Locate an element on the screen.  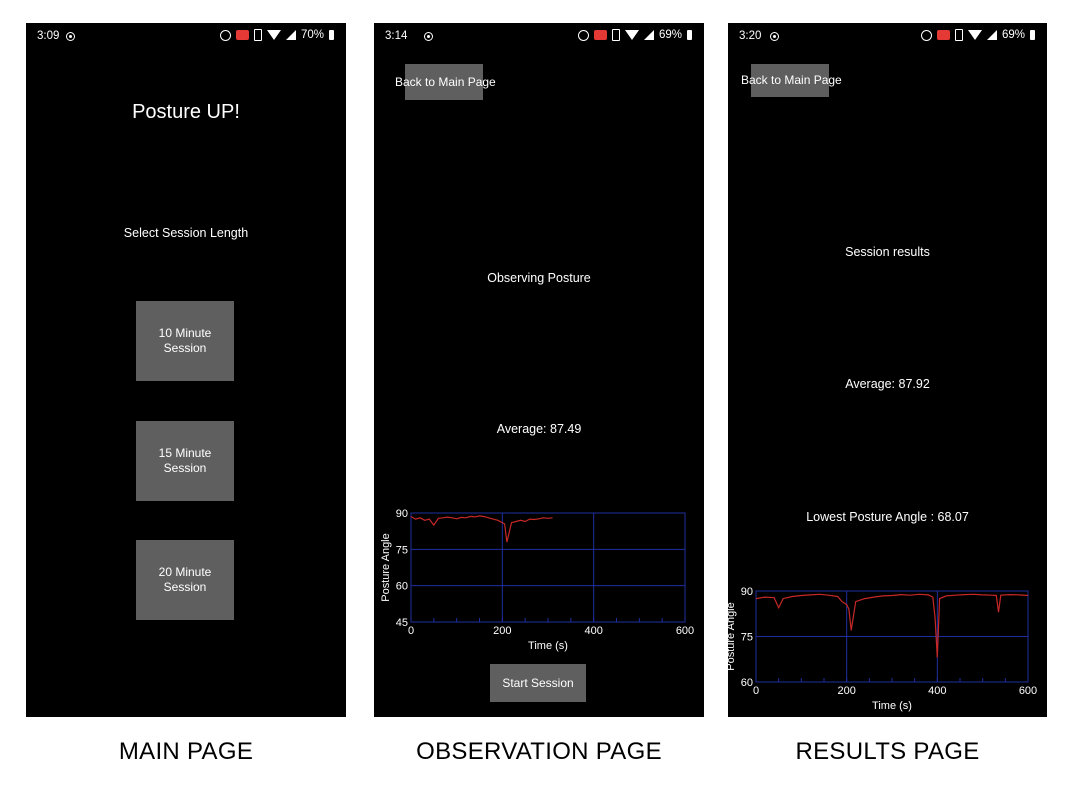
twenty-minute-session-button: 20 Minute Session is located at coordinates (185, 580).